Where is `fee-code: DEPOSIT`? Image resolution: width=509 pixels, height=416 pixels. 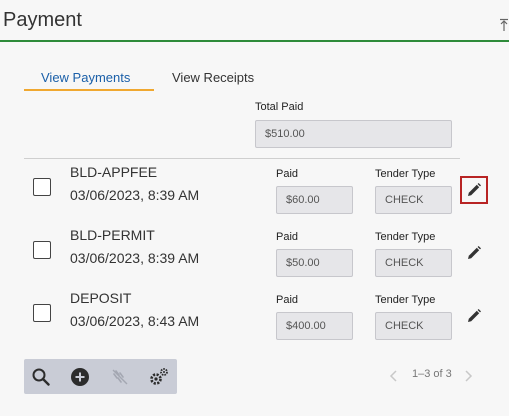
fee-code: DEPOSIT is located at coordinates (101, 298).